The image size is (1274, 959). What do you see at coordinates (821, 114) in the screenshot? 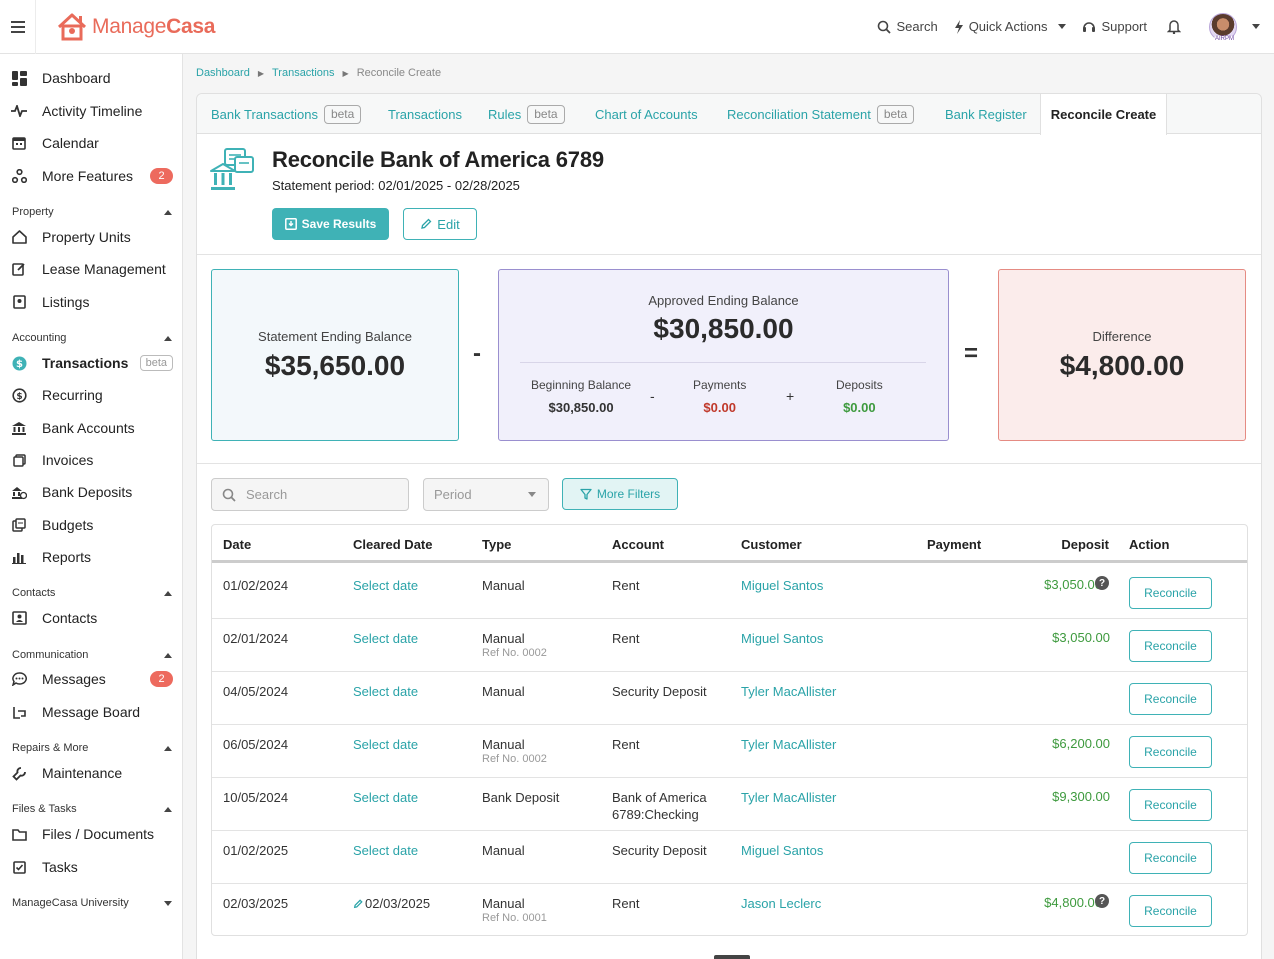
I see `tab-reconciliation-statement: Reconciliation Statement beta` at bounding box center [821, 114].